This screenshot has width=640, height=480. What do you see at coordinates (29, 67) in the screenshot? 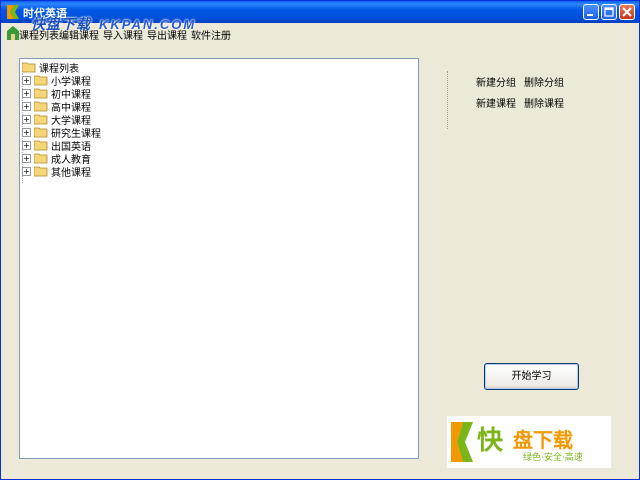
I see `folder-open-icon` at bounding box center [29, 67].